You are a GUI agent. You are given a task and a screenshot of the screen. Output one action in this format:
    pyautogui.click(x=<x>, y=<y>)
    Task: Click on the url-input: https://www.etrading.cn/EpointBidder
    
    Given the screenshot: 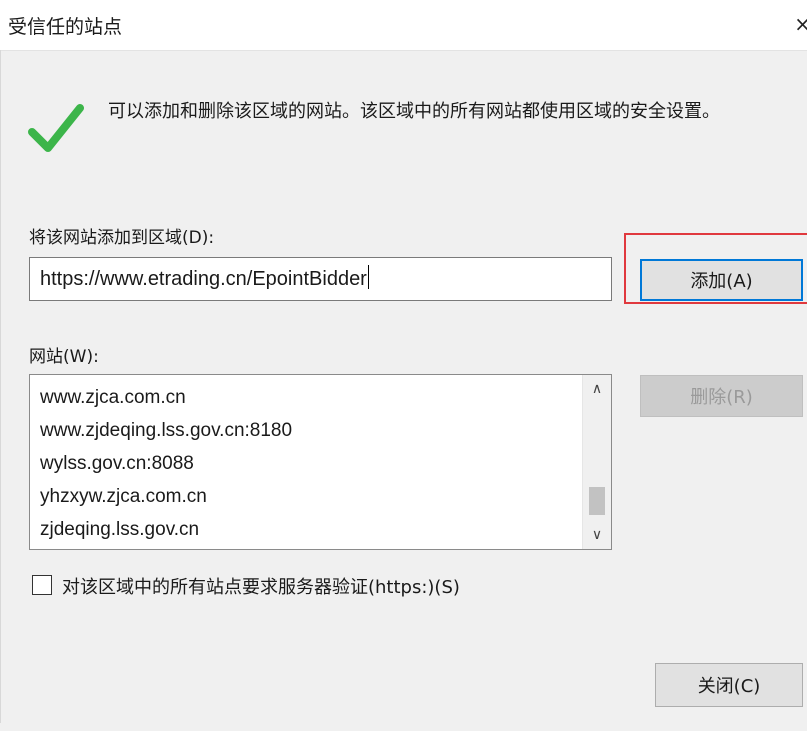 What is the action you would take?
    pyautogui.click(x=320, y=279)
    